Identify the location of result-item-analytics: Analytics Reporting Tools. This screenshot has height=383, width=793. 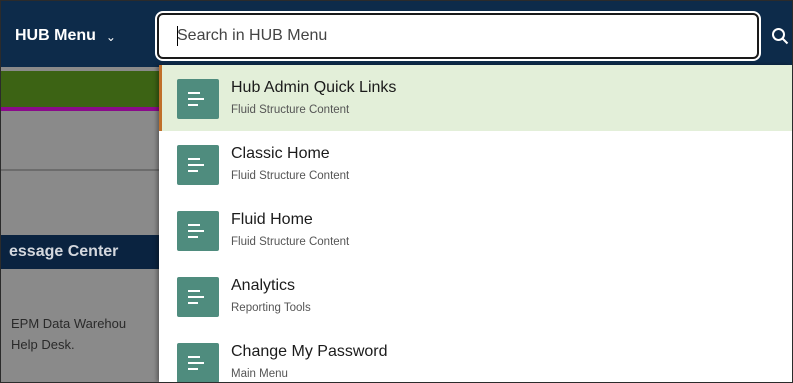
(475, 296).